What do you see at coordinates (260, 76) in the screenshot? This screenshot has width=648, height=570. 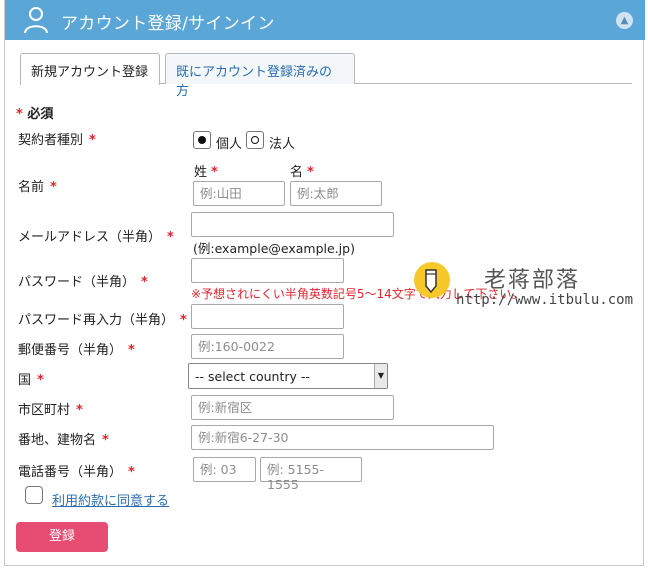 I see `tab-existing-account: 既にアカウント登録済みの方` at bounding box center [260, 76].